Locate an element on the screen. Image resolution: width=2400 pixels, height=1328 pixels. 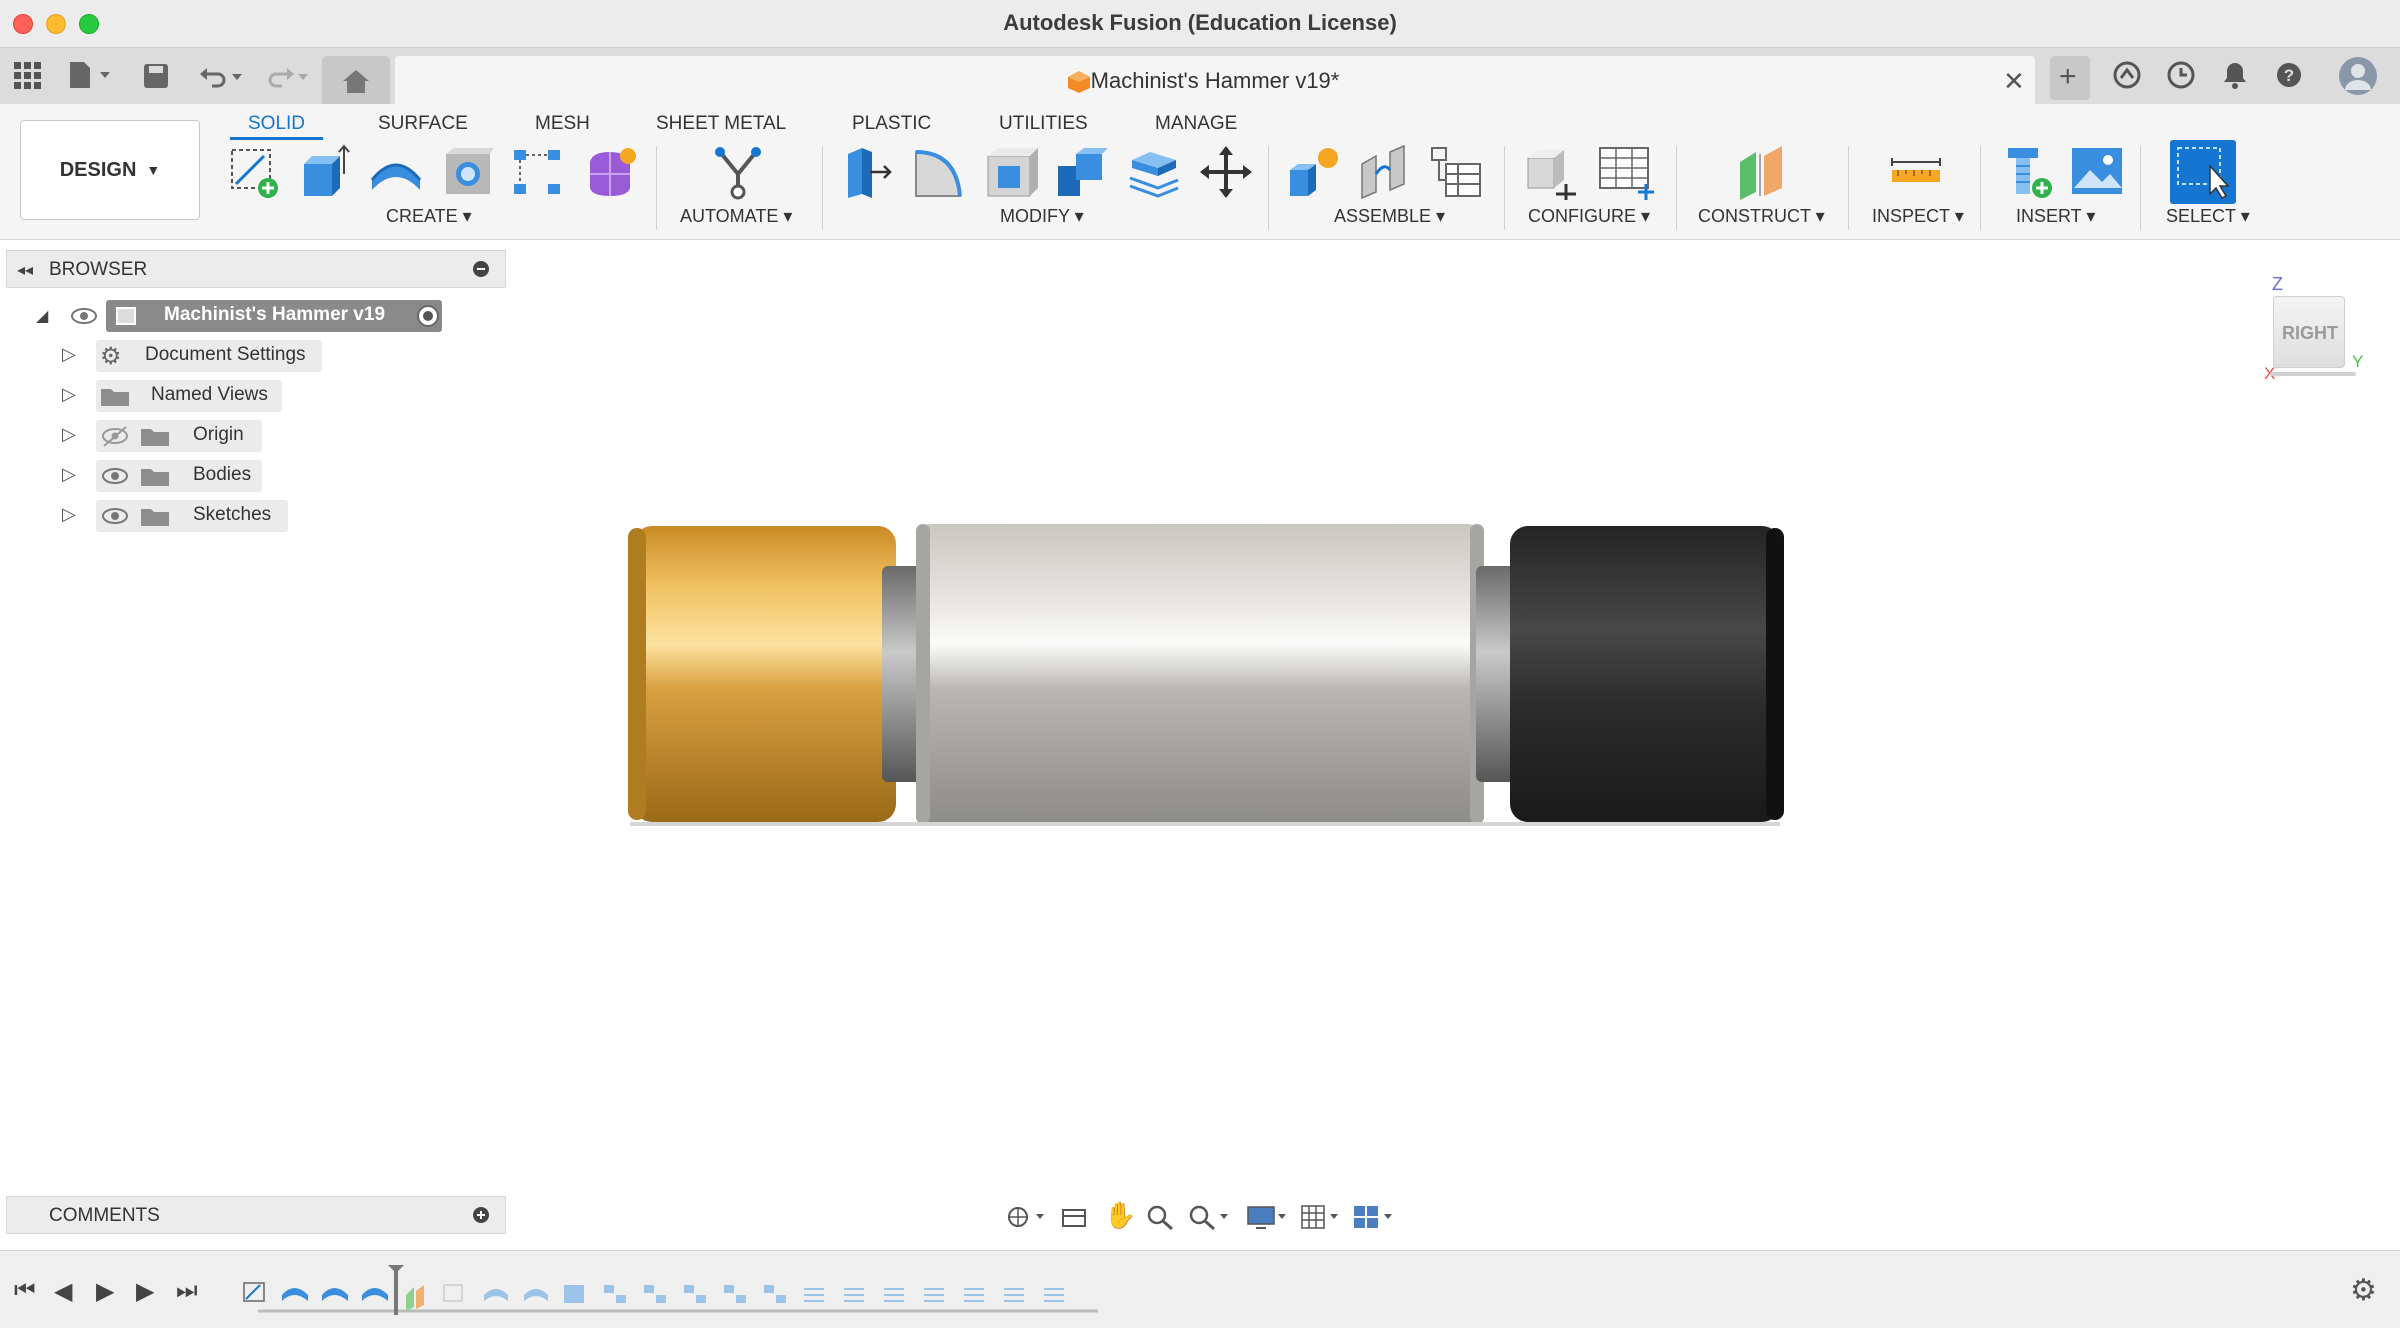
shell-icon is located at coordinates (1012, 172).